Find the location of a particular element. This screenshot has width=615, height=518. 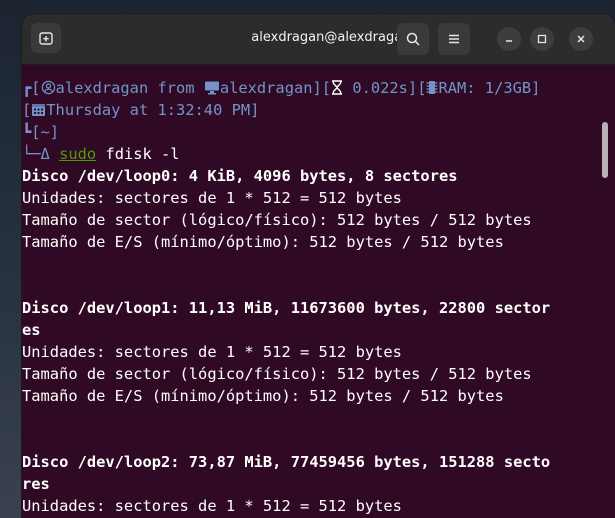

minimize-icon is located at coordinates (509, 39).